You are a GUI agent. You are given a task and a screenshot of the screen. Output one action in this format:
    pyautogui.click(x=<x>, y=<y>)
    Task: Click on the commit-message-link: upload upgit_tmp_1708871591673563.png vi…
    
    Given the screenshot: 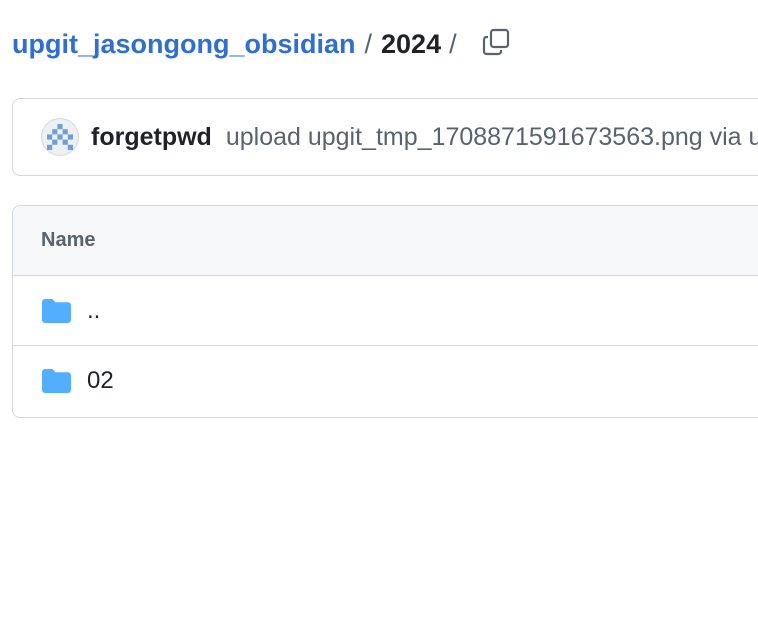 What is the action you would take?
    pyautogui.click(x=492, y=137)
    